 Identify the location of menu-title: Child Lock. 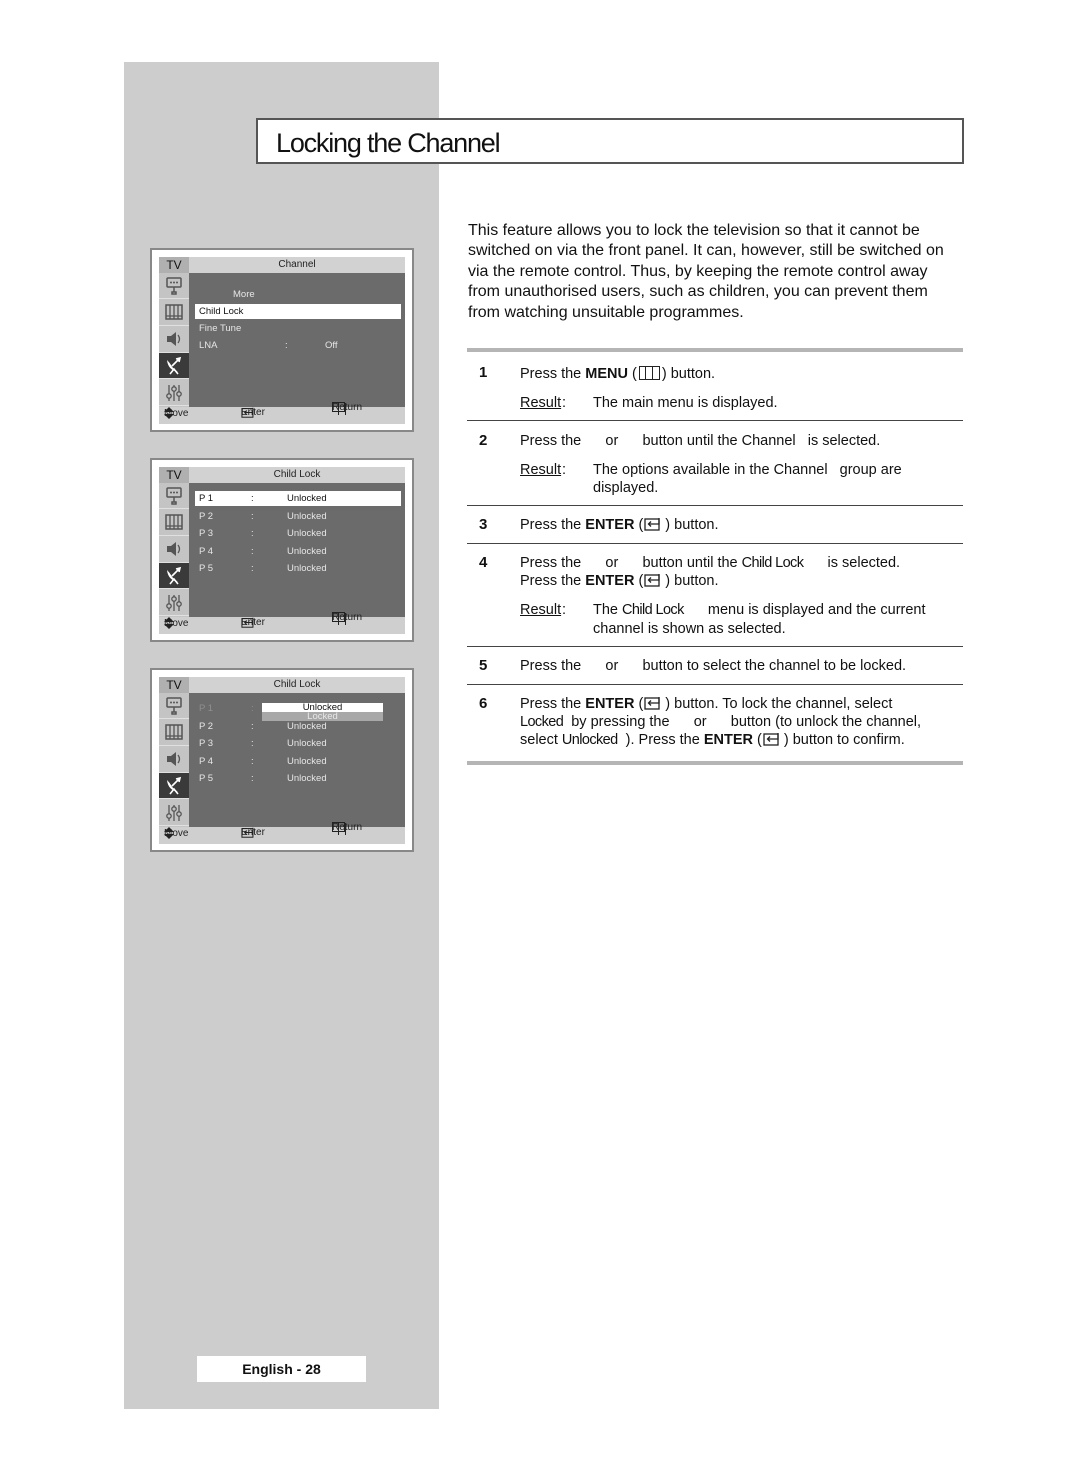
(297, 475).